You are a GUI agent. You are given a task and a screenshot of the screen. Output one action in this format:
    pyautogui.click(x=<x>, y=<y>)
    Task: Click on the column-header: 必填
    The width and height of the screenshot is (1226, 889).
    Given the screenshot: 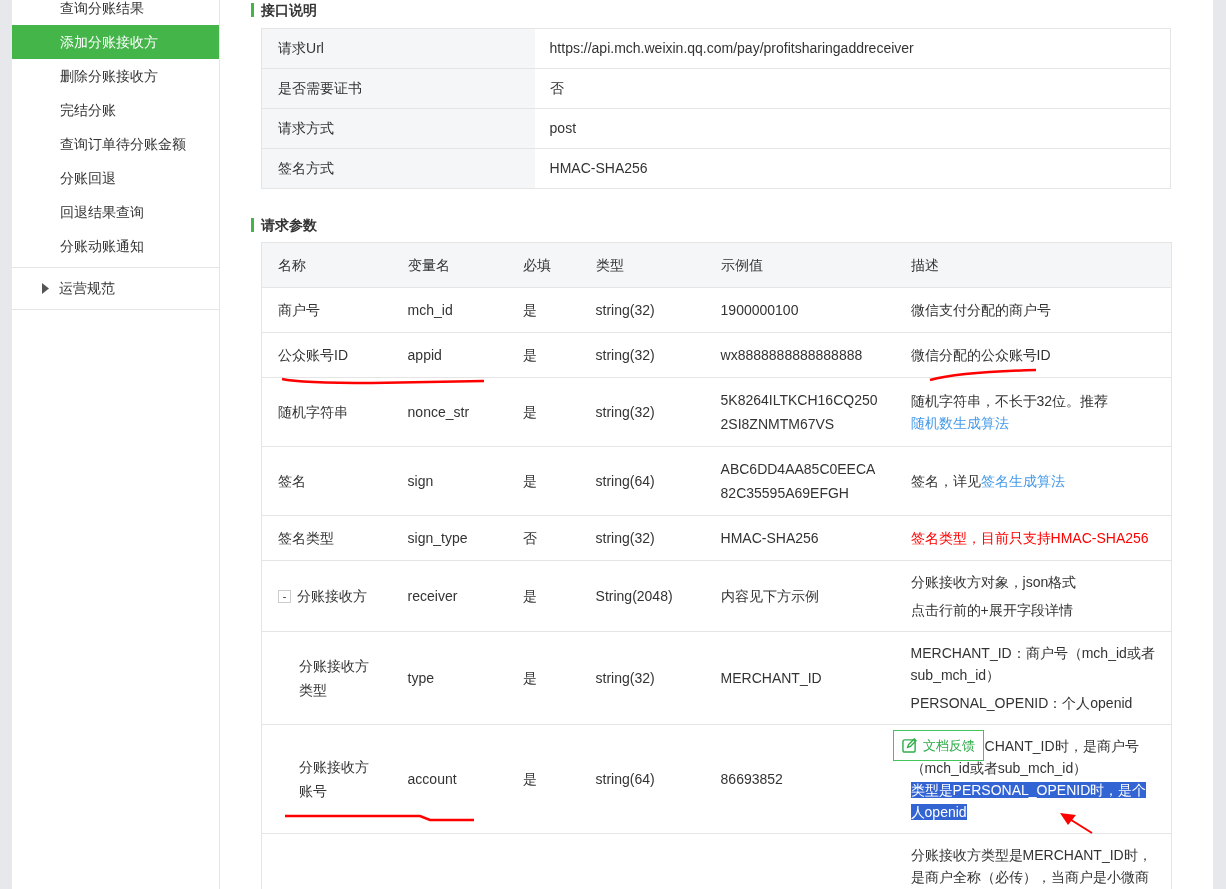 What is the action you would take?
    pyautogui.click(x=544, y=265)
    